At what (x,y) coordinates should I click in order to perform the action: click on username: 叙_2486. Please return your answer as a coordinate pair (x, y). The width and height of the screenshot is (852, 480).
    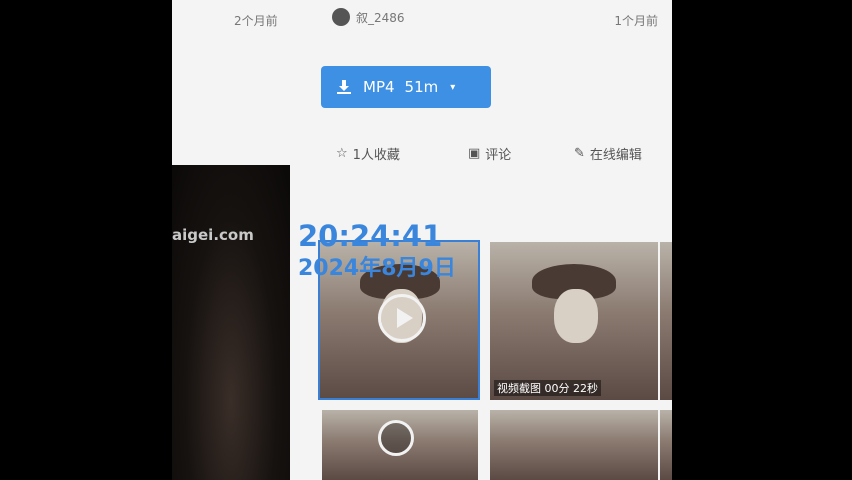
    Looking at the image, I should click on (380, 17).